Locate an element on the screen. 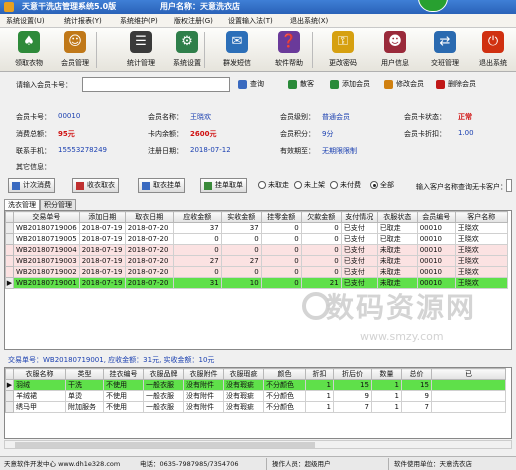 This screenshot has height=470, width=516. table-cell: WB20180719003 is located at coordinates (46, 261).